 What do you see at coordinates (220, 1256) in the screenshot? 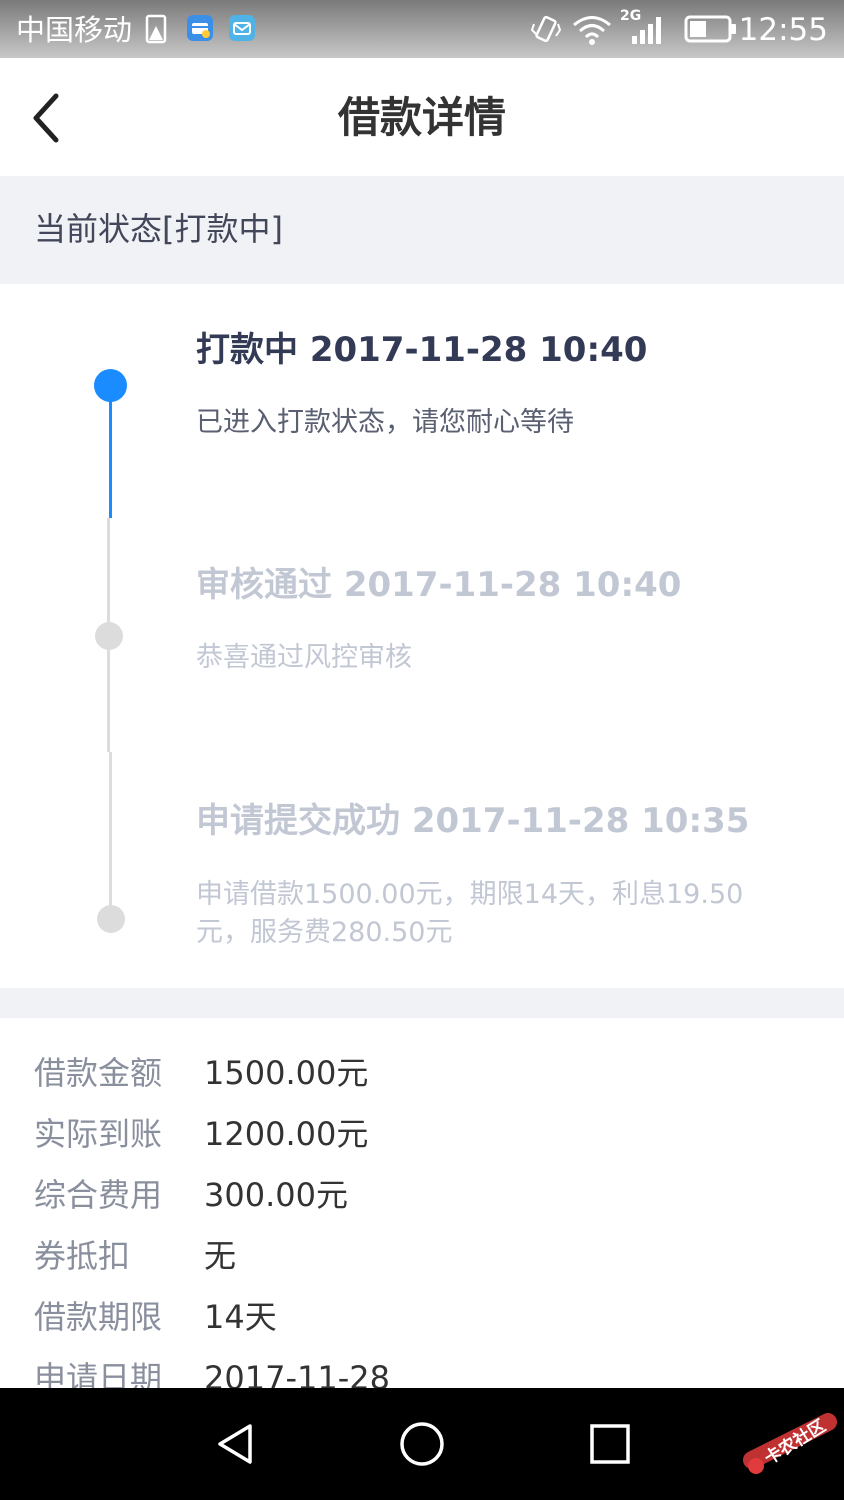
I see `detail-value: 无` at bounding box center [220, 1256].